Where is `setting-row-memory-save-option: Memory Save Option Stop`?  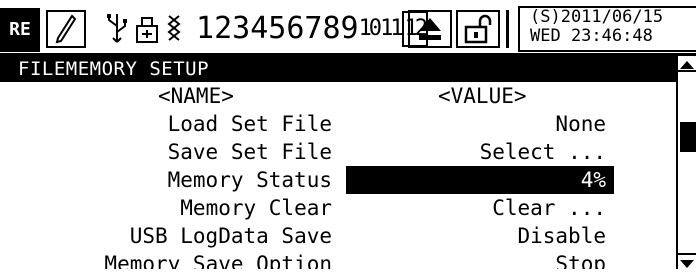
setting-row-memory-save-option: Memory Save Option Stop is located at coordinates (338, 259).